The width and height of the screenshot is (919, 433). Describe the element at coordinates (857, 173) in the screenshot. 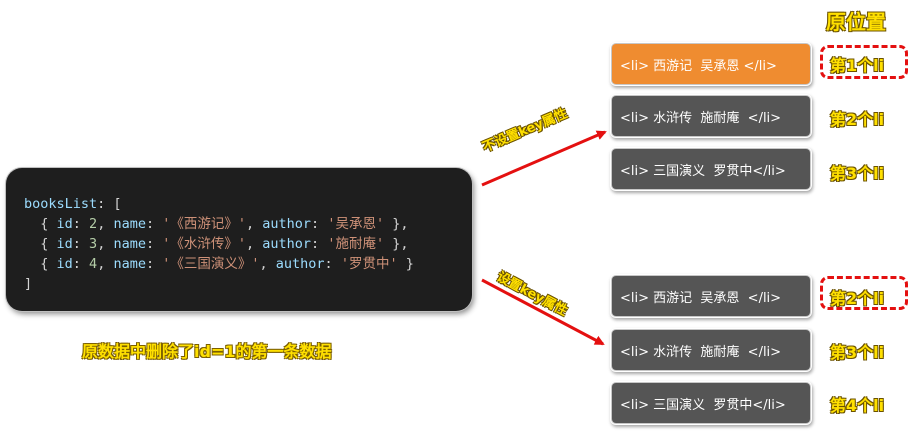

I see `top-position-3: 第3个li` at that location.